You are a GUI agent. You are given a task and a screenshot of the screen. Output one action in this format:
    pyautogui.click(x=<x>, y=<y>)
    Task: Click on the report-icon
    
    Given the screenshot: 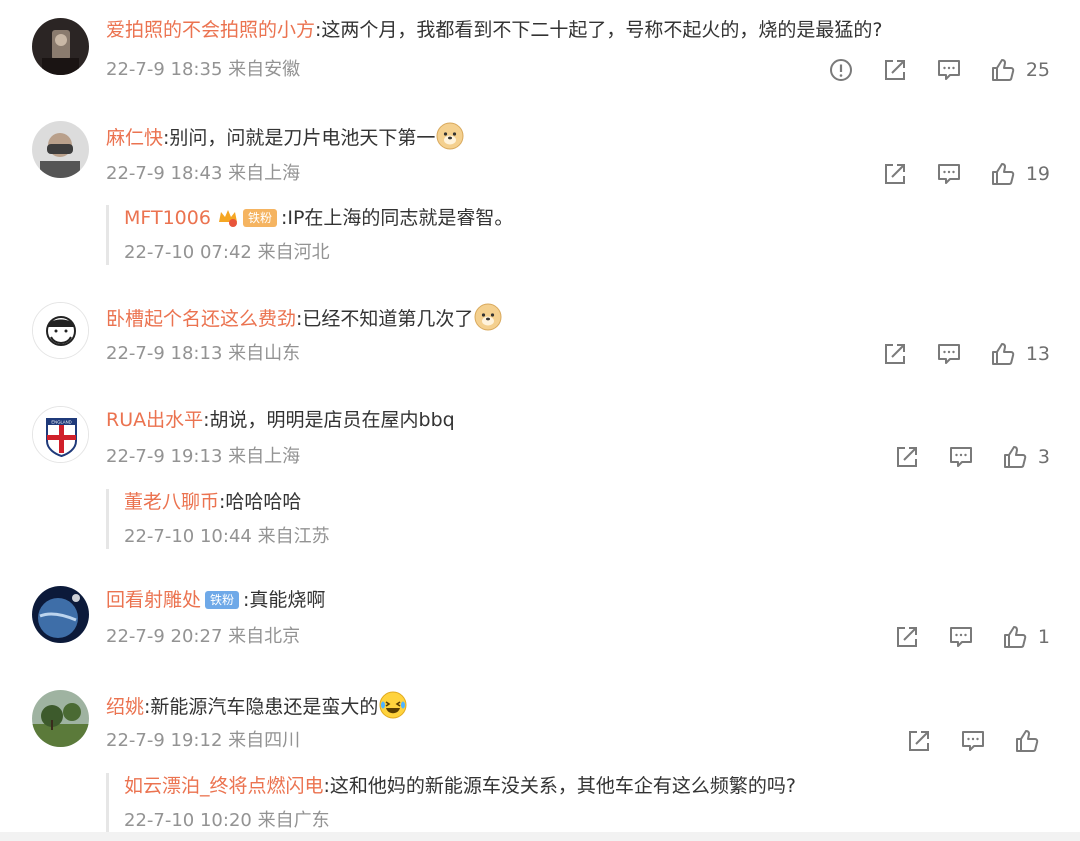 What is the action you would take?
    pyautogui.click(x=840, y=70)
    